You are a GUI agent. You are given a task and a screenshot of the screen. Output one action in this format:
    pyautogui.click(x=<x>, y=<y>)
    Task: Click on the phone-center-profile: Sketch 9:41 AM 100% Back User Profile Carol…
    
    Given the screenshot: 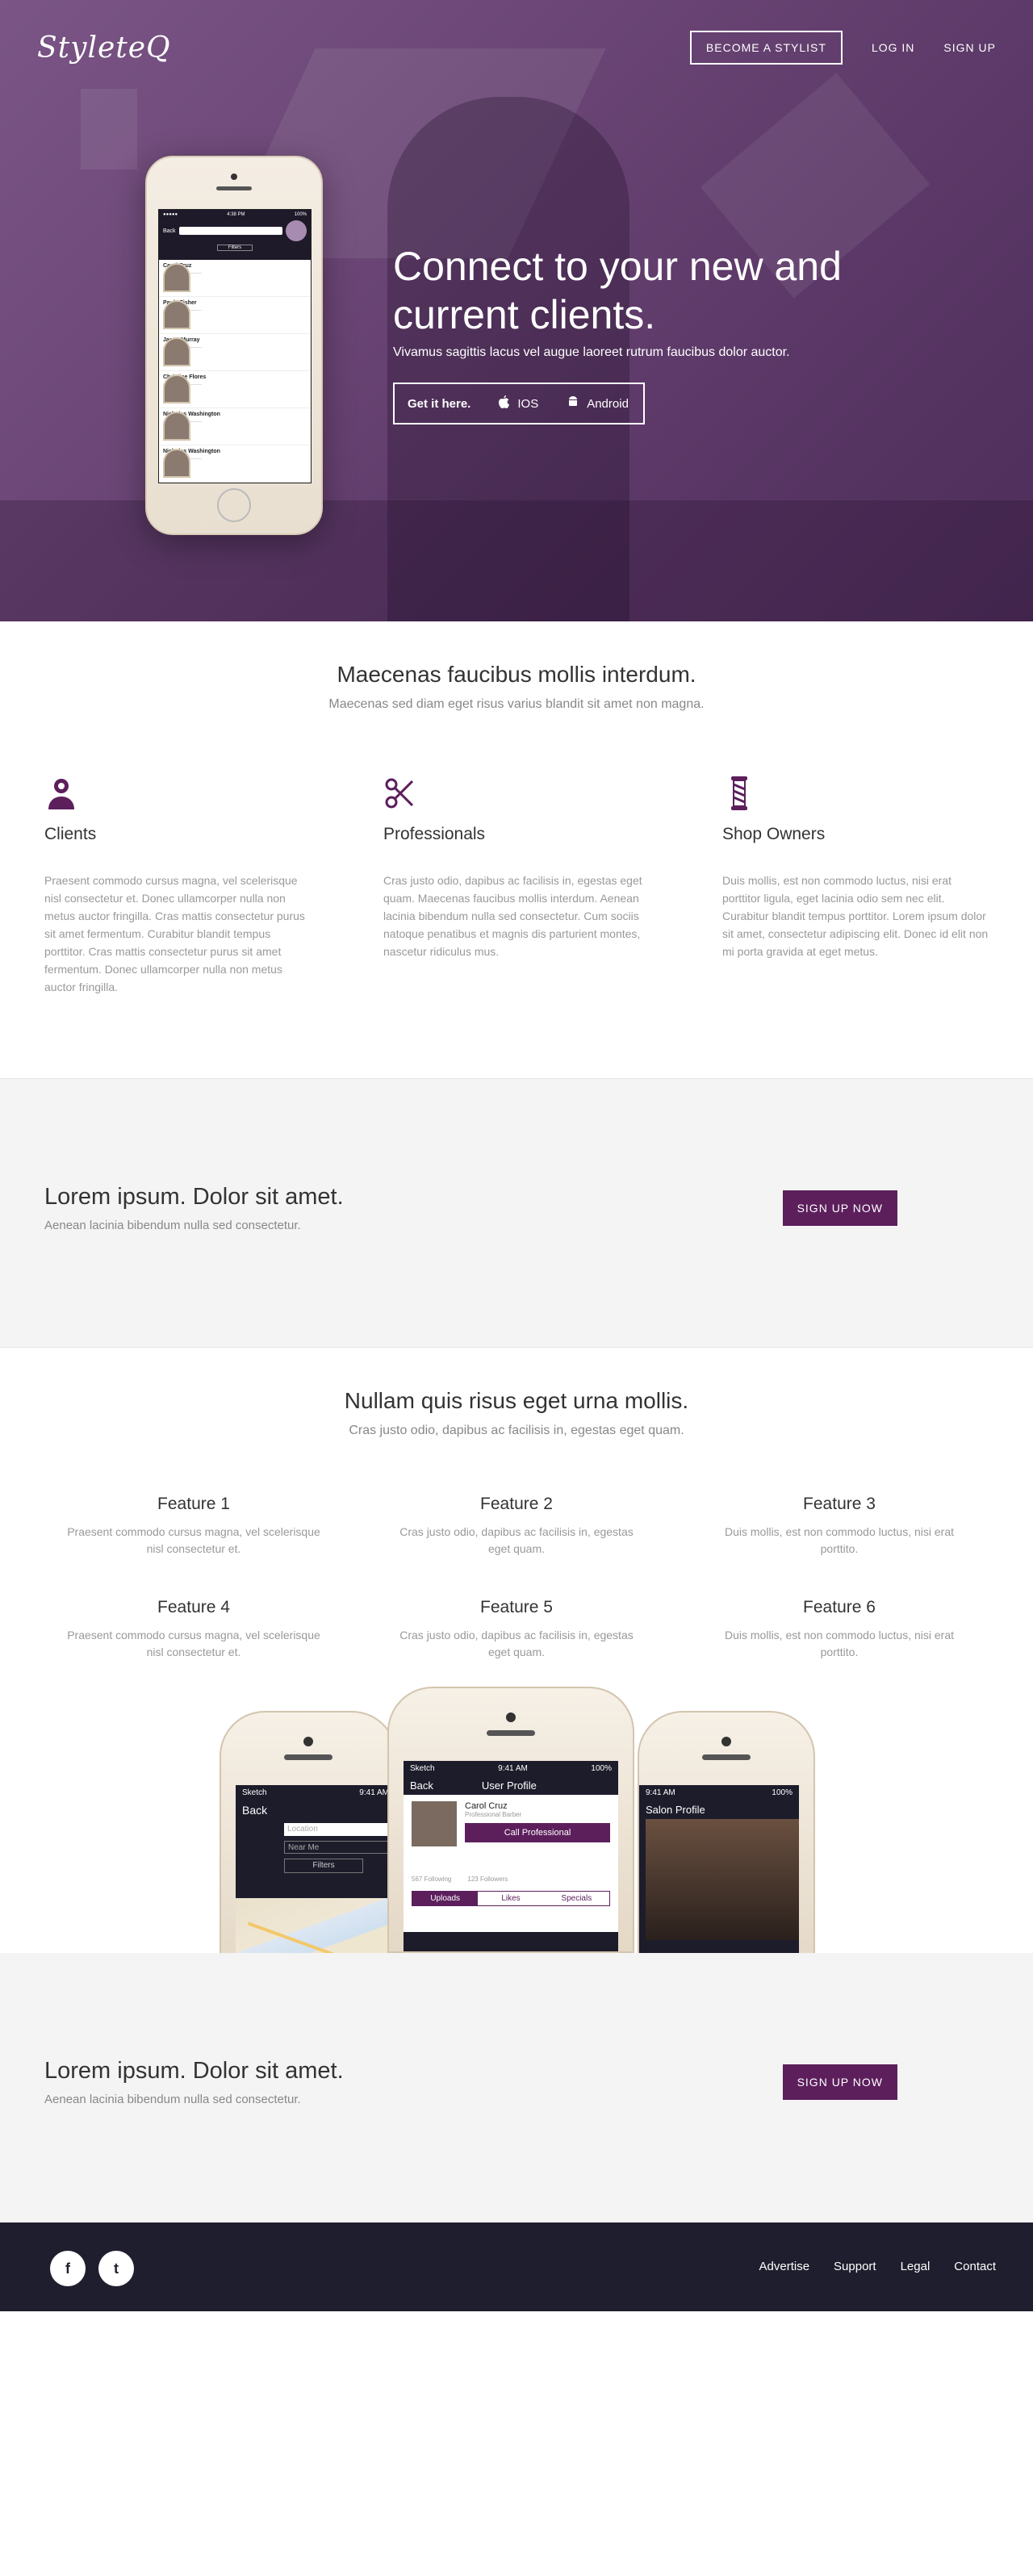 What is the action you would take?
    pyautogui.click(x=510, y=1820)
    